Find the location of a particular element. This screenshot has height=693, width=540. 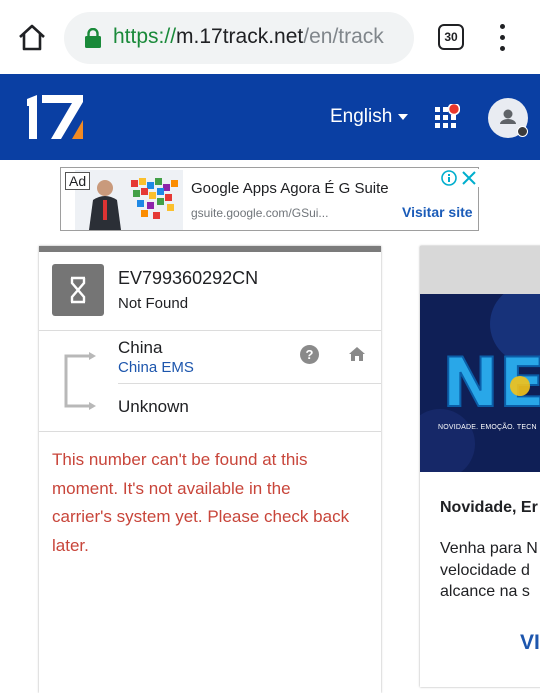

site-header: English is located at coordinates (270, 117).